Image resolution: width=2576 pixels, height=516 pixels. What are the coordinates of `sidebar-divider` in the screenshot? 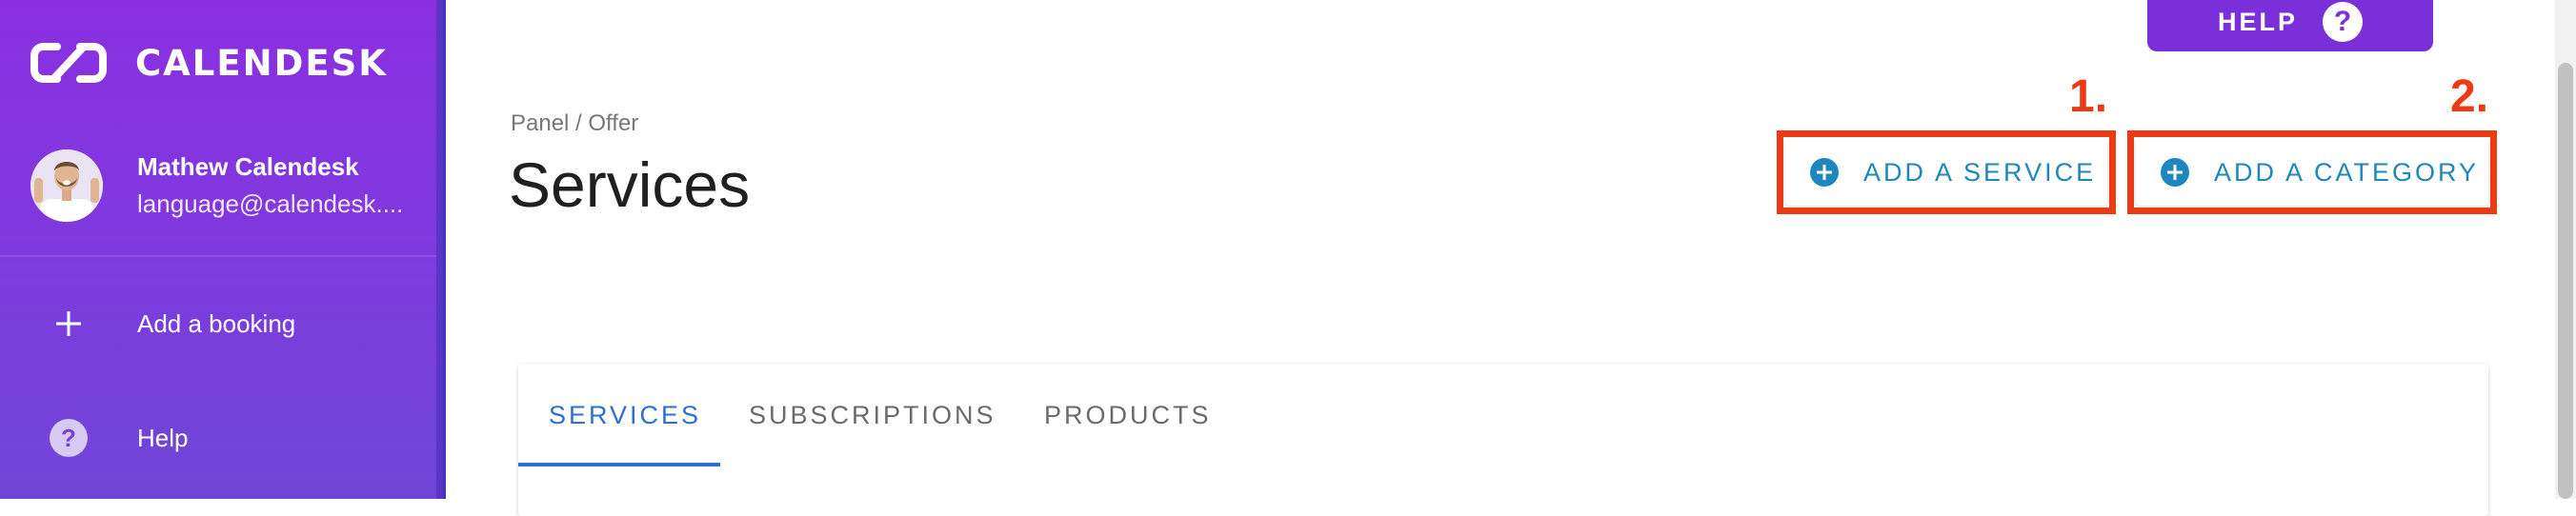 It's located at (218, 256).